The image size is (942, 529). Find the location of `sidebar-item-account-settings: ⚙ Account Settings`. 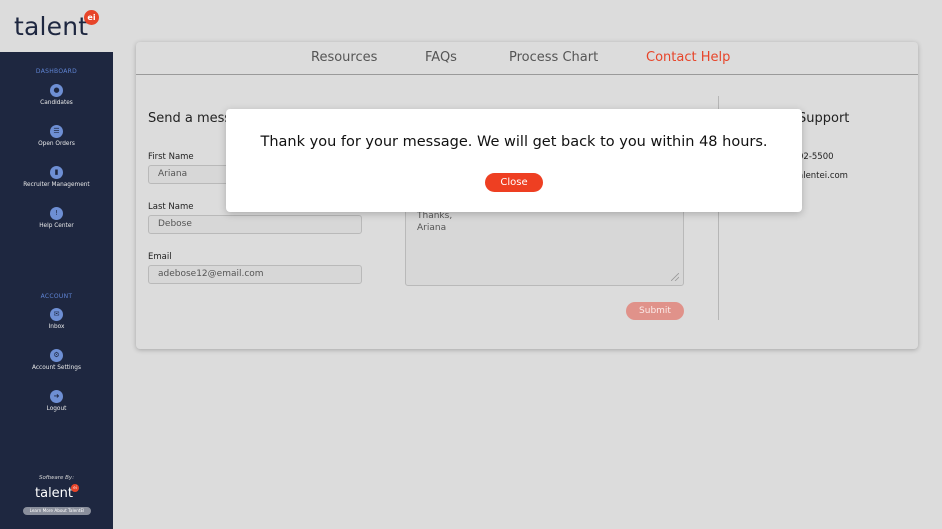

sidebar-item-account-settings: ⚙ Account Settings is located at coordinates (56, 367).